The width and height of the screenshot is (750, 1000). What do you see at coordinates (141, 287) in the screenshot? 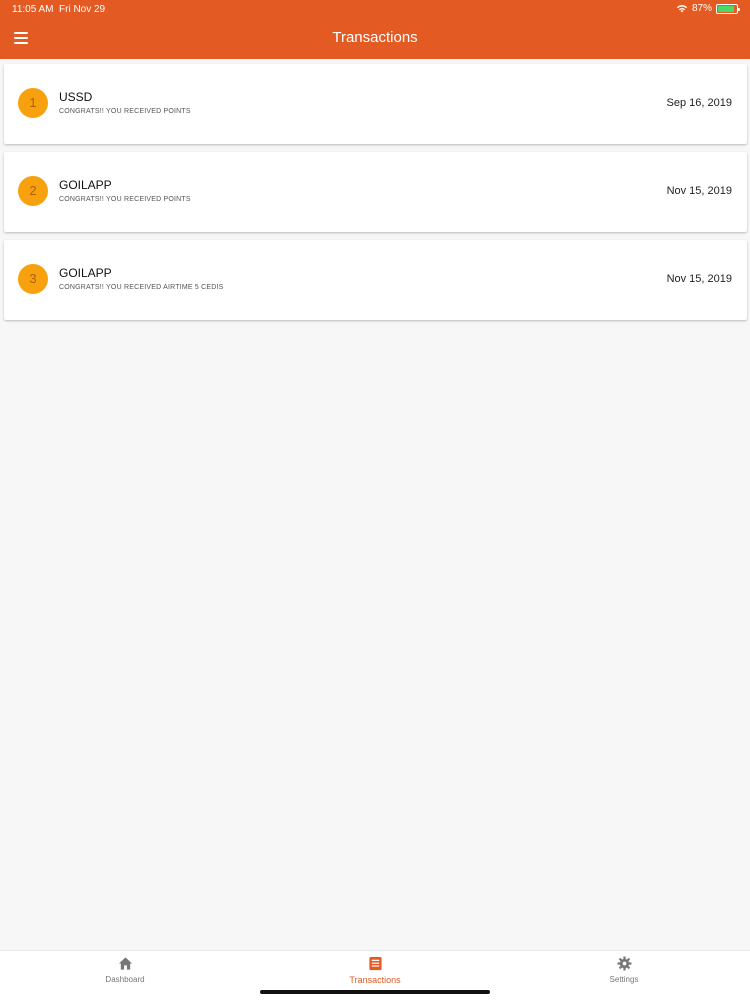
I see `transaction-message: CONGRATS!! YOU RECEIVED AIRTIME 5 CEDIS` at bounding box center [141, 287].